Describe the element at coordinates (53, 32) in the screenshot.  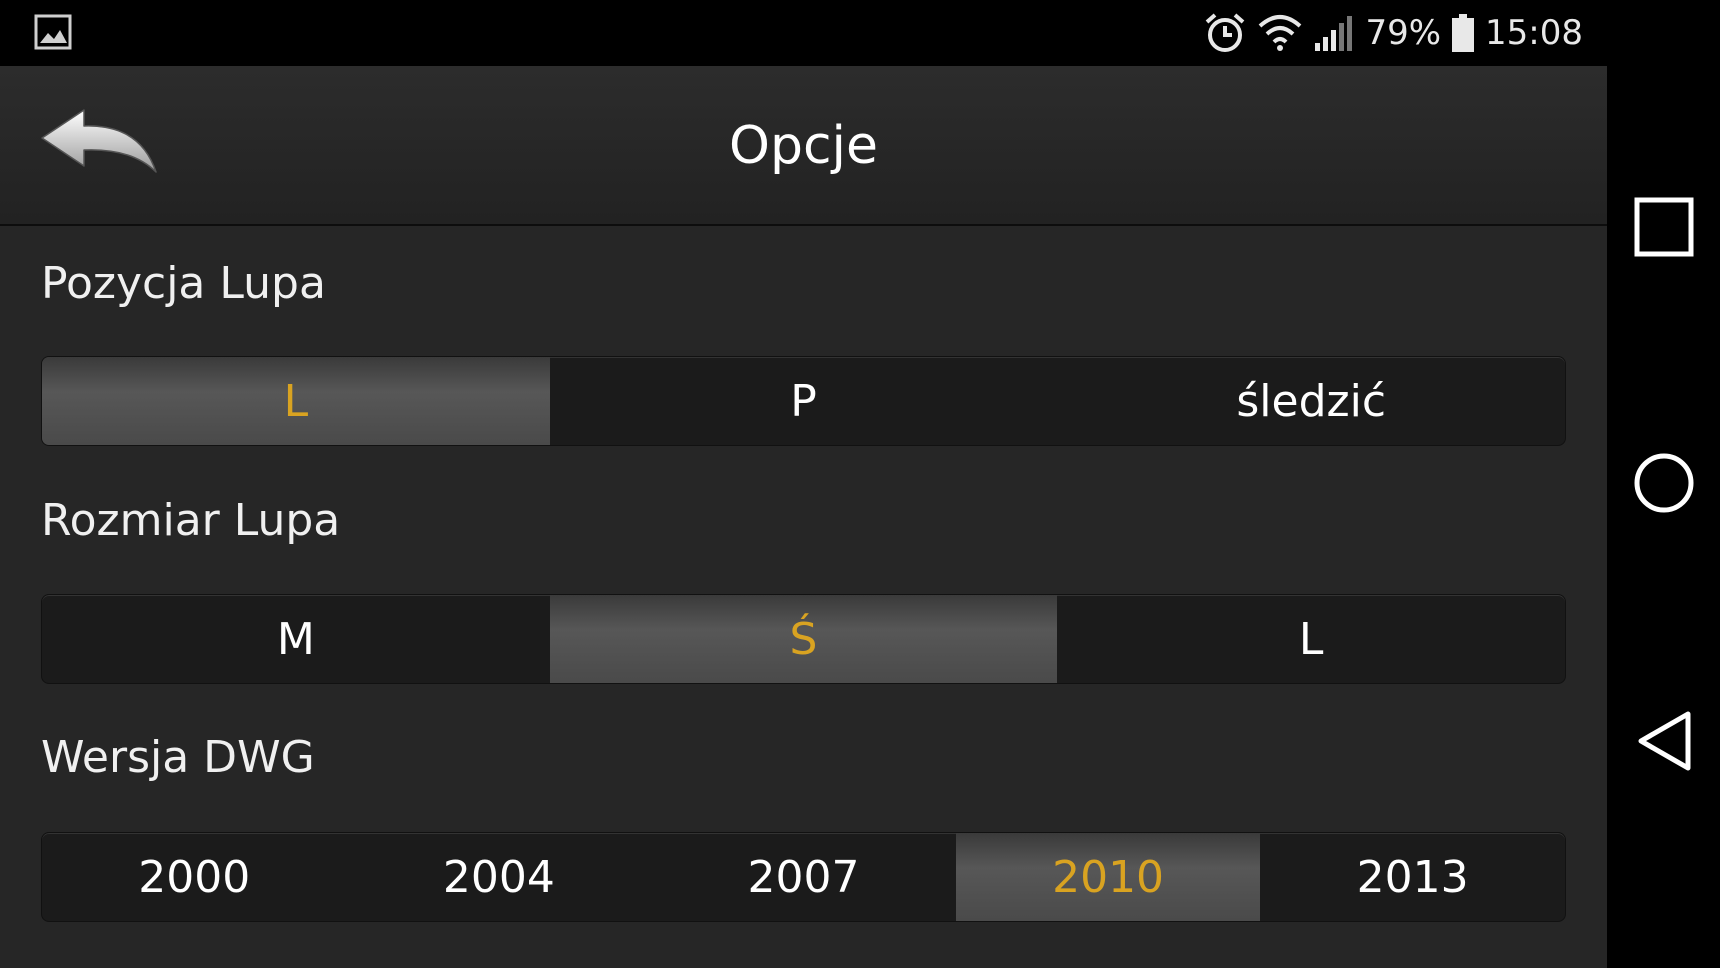
I see `image-notification-icon` at that location.